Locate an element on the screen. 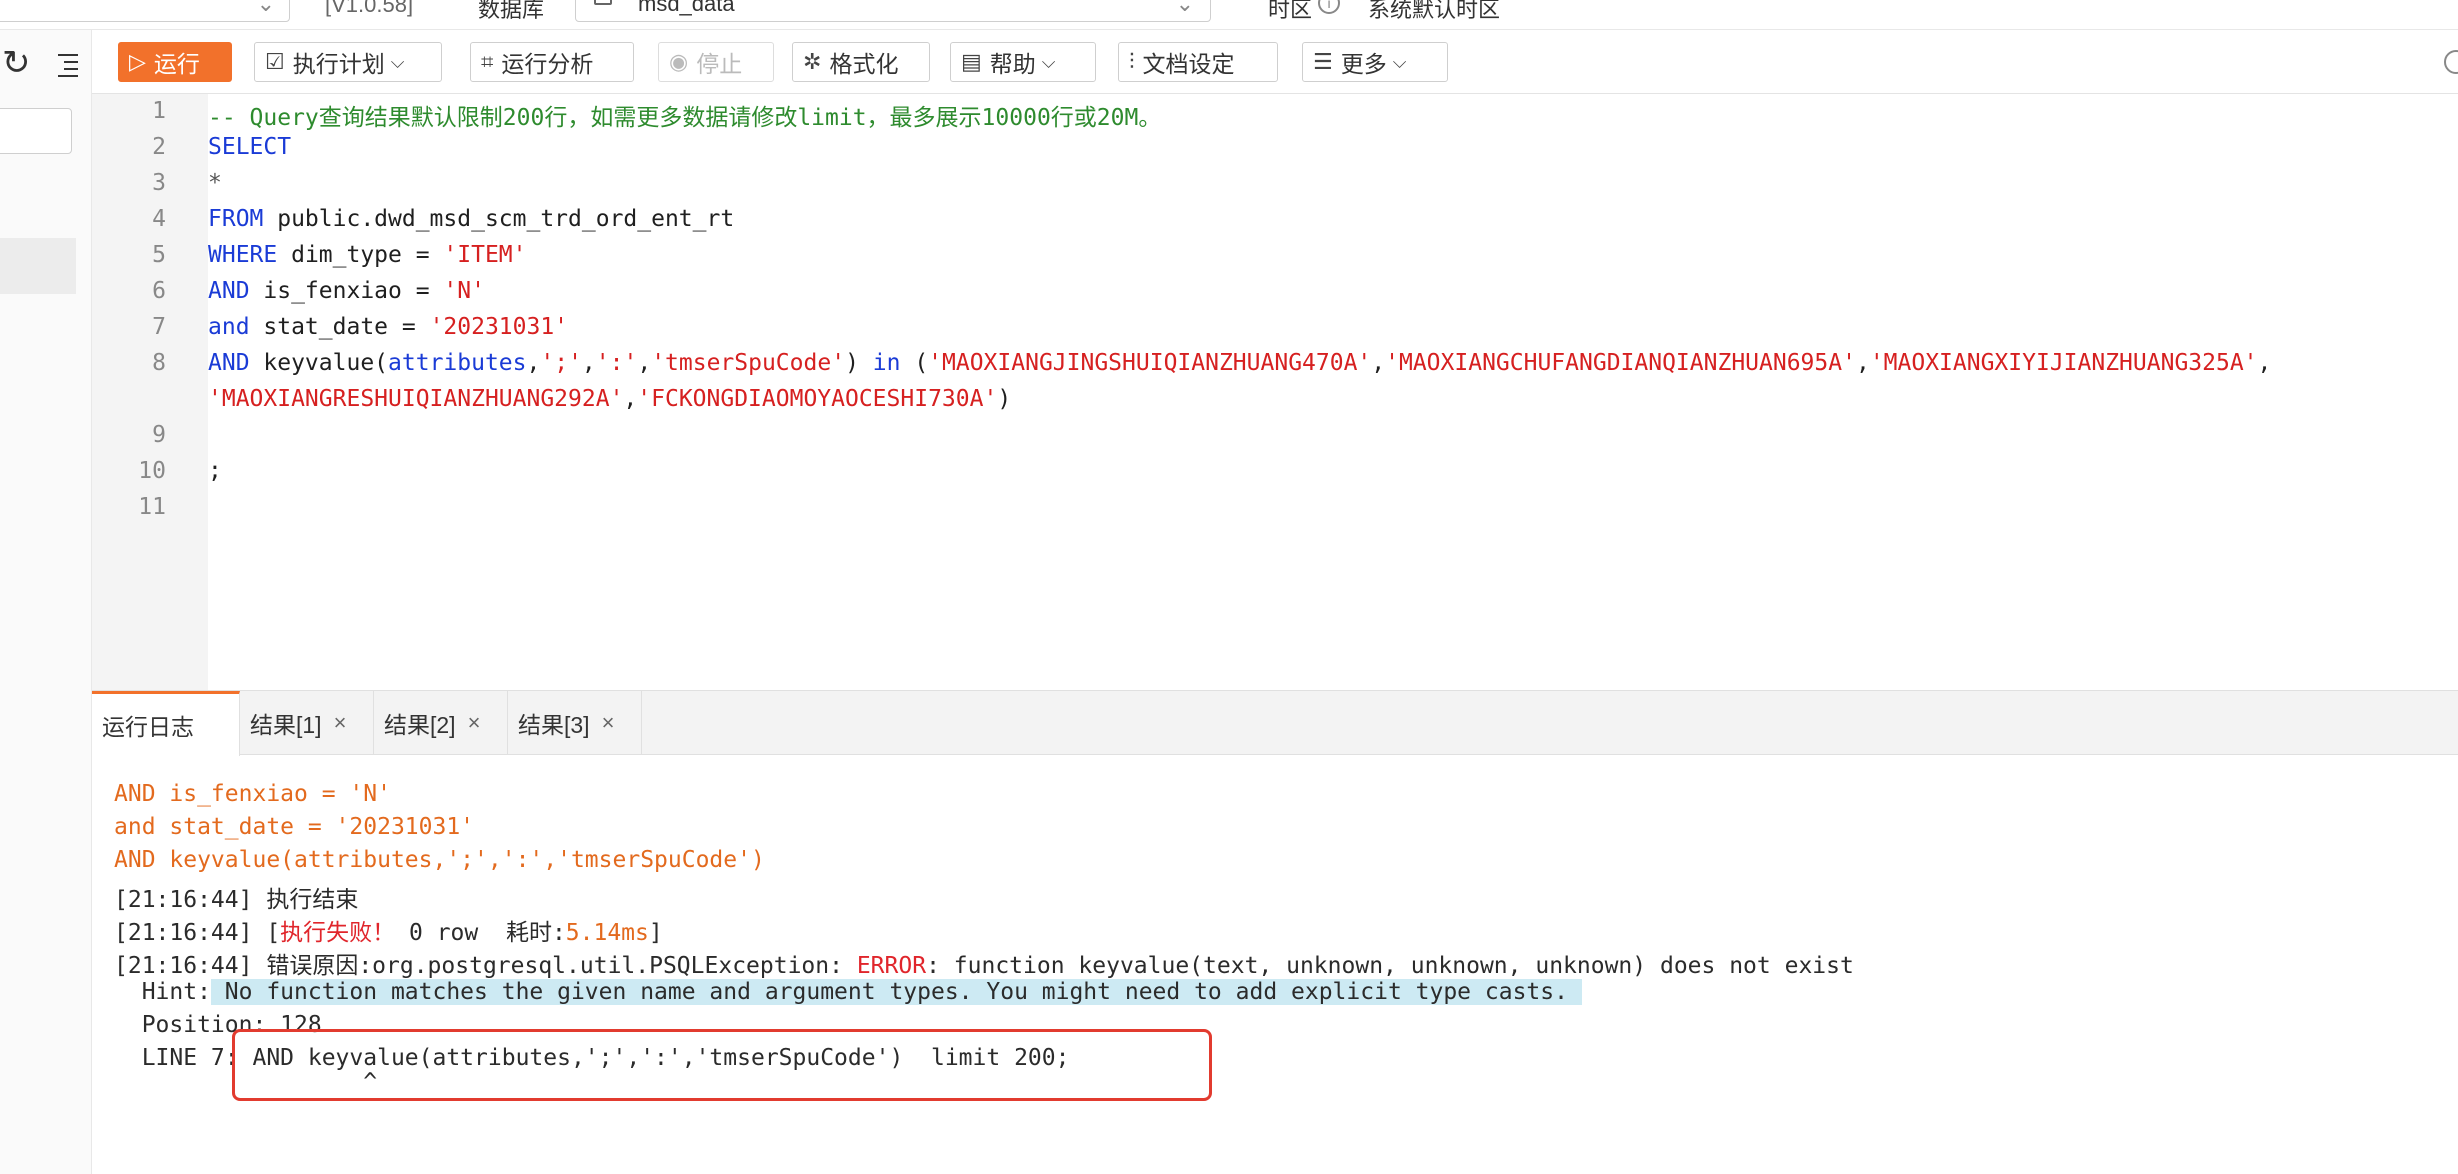 The height and width of the screenshot is (1174, 2458). selected-list-item is located at coordinates (38, 266).